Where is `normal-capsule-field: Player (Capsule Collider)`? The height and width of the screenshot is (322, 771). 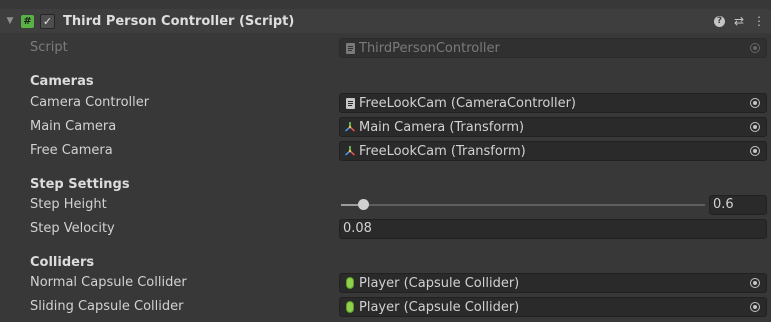
normal-capsule-field: Player (Capsule Collider) is located at coordinates (553, 283).